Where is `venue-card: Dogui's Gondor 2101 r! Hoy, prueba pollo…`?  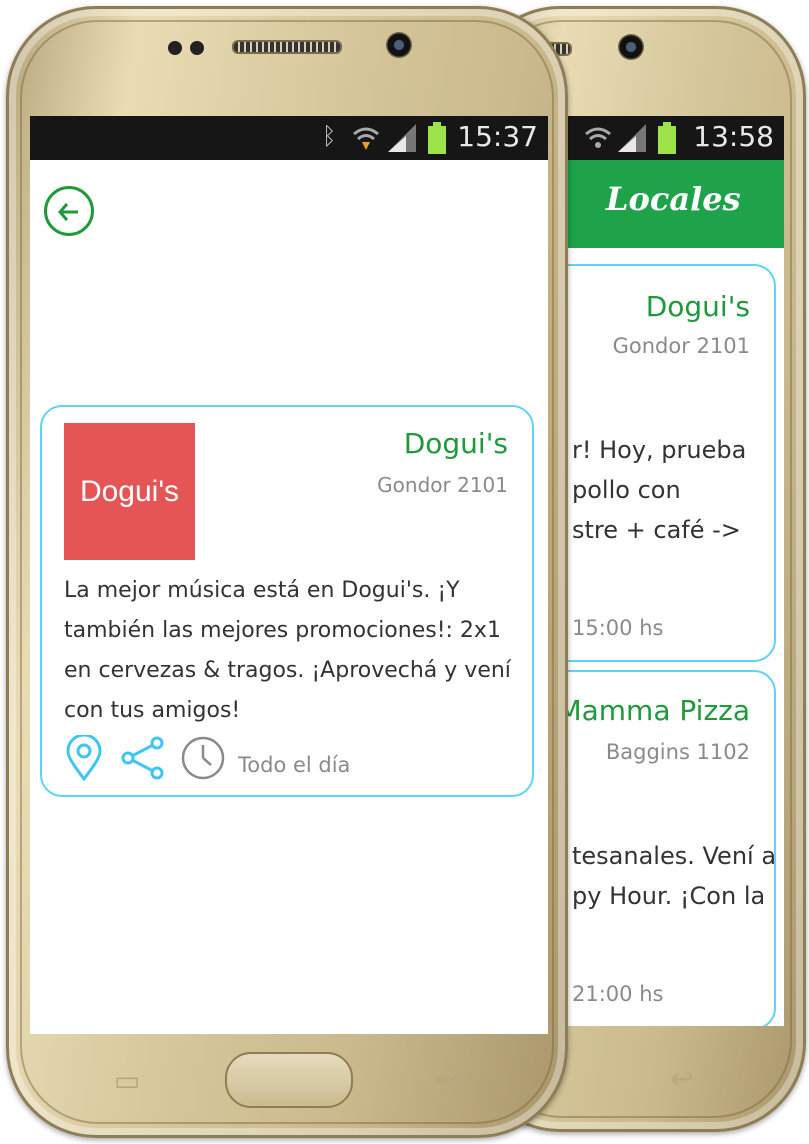
venue-card: Dogui's Gondor 2101 r! Hoy, prueba pollo… is located at coordinates (671, 463).